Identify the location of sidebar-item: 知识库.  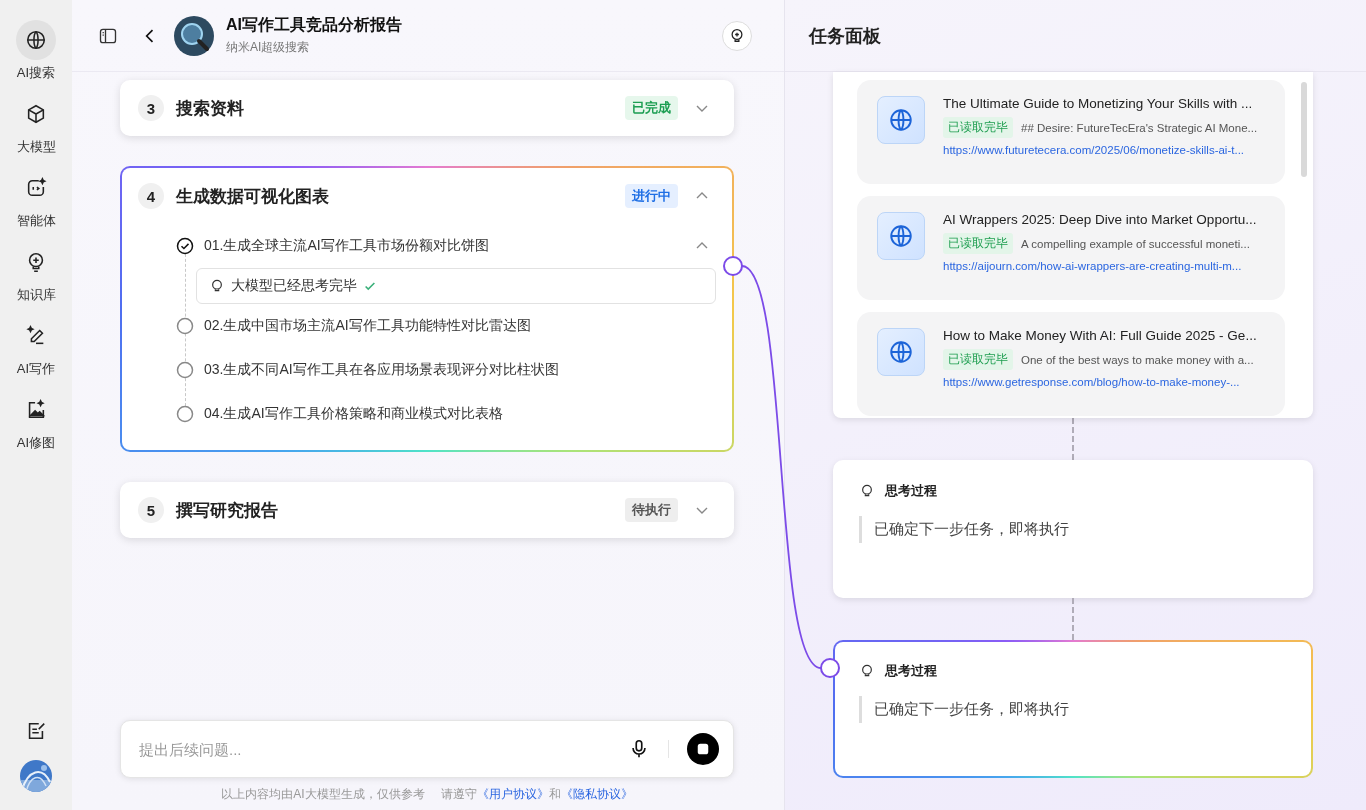
(36, 273).